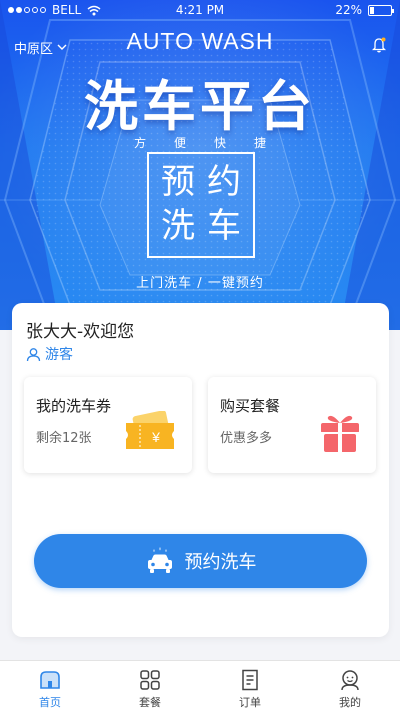 The width and height of the screenshot is (400, 710). What do you see at coordinates (350, 702) in the screenshot?
I see `tab-profile-label: 我的` at bounding box center [350, 702].